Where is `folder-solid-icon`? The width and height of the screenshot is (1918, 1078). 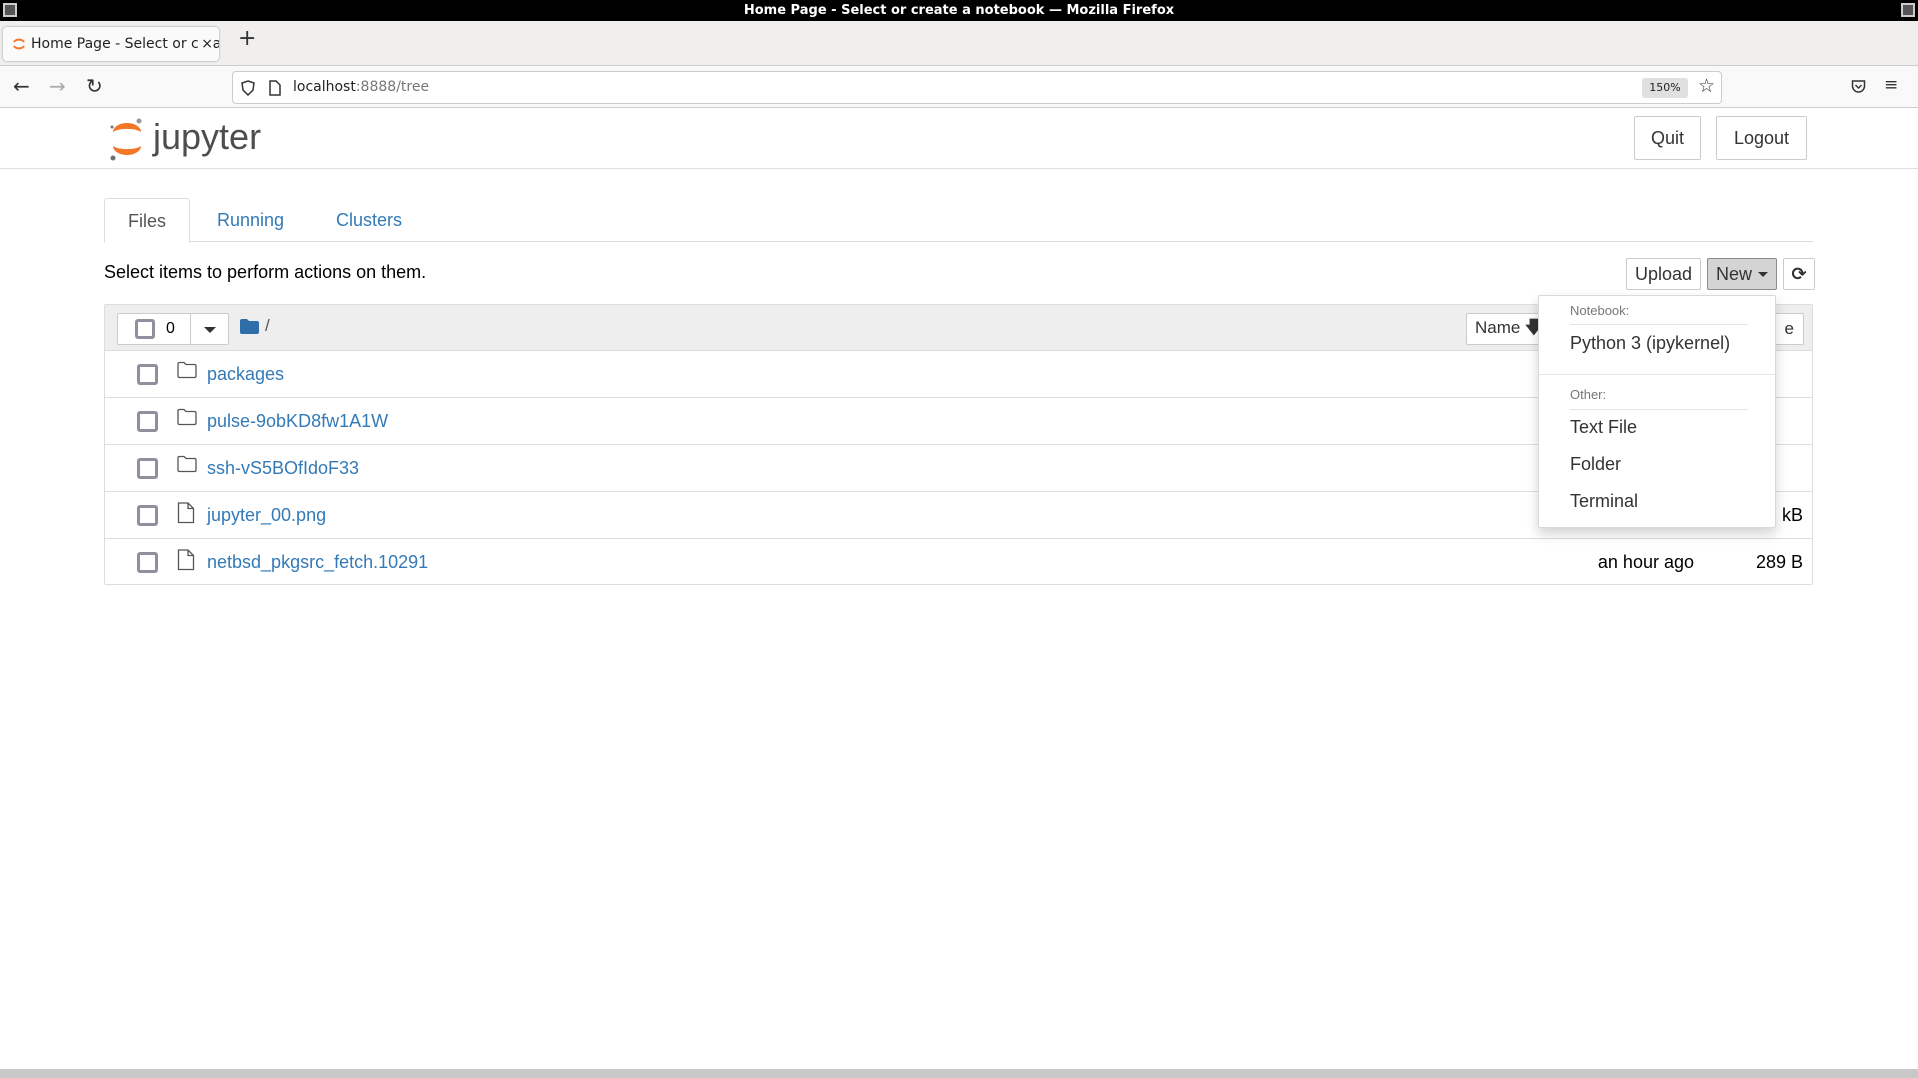 folder-solid-icon is located at coordinates (249, 326).